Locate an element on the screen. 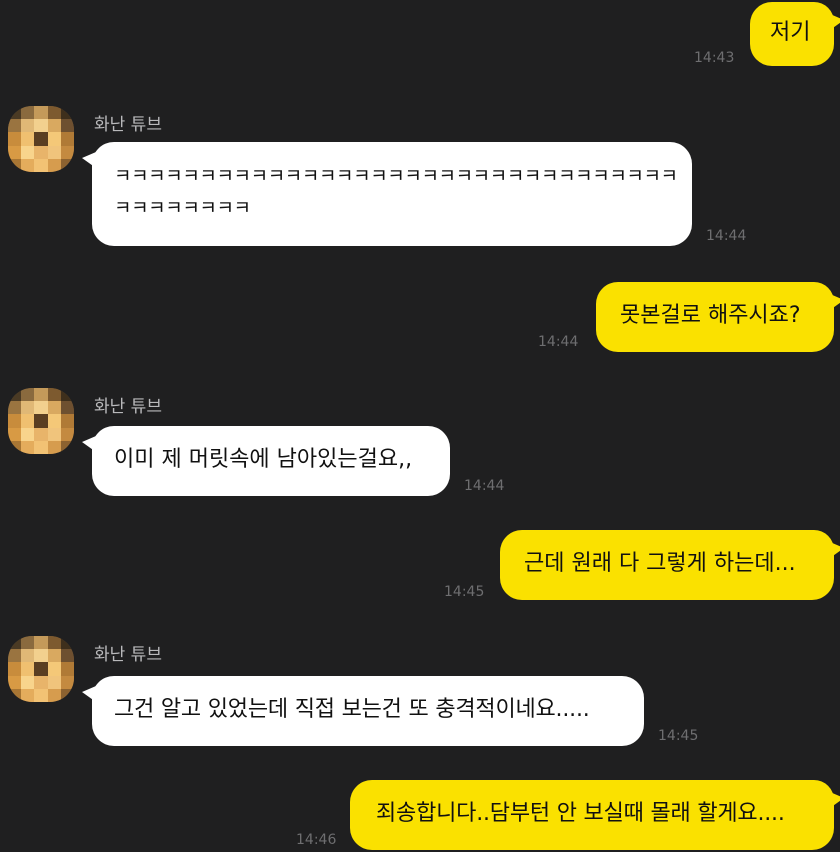  message-text: 이미 제 머릿속에 남아있는걸요,, is located at coordinates (263, 459).